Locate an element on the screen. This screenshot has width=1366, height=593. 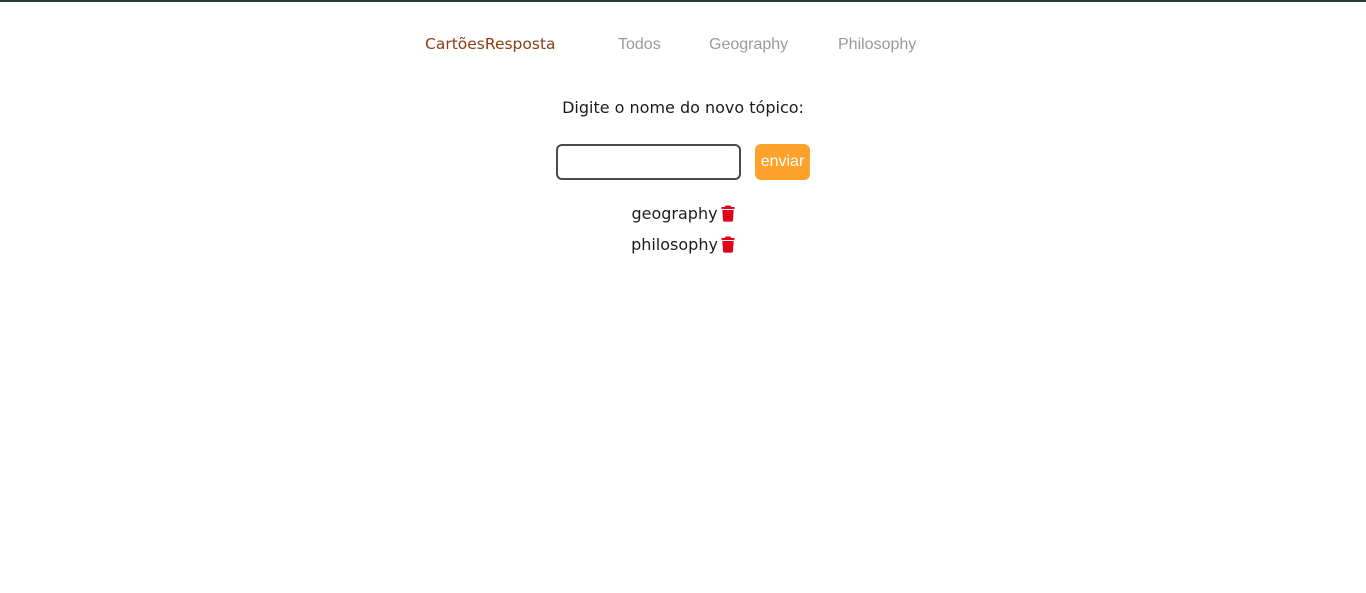
topic-list: geography philosophy is located at coordinates (683, 233).